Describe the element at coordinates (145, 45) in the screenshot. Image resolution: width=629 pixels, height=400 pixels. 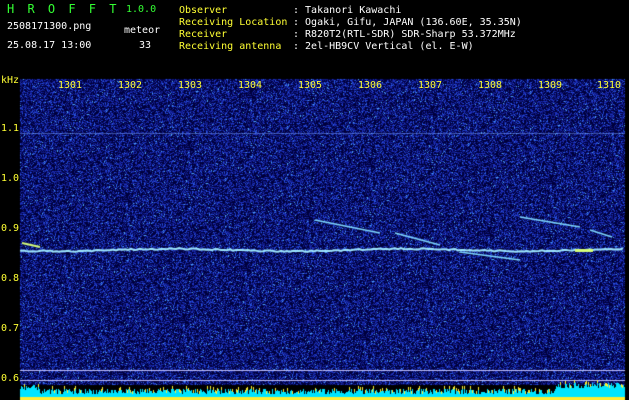
I see `meteor-count: 33` at that location.